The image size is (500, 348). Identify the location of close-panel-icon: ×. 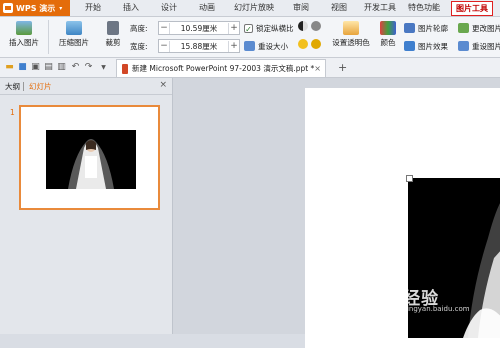
(163, 85).